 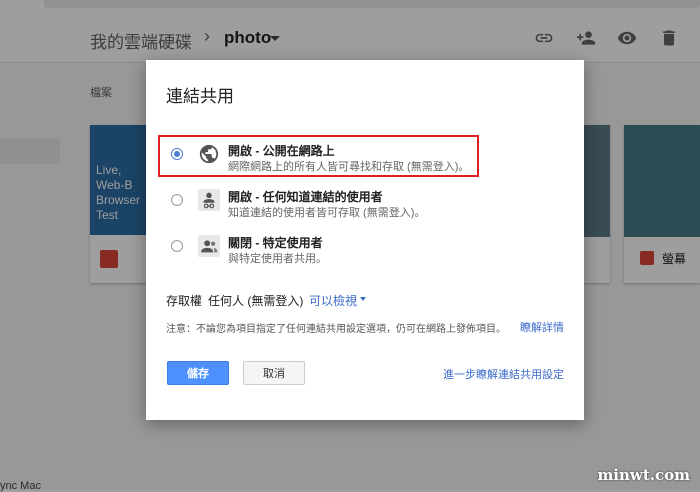 I want to click on option-anyone-with-link: 開啟 - 任何知道連結的使用者 知道連結的使用者皆可存取 (無需登入)。, so click(x=356, y=203).